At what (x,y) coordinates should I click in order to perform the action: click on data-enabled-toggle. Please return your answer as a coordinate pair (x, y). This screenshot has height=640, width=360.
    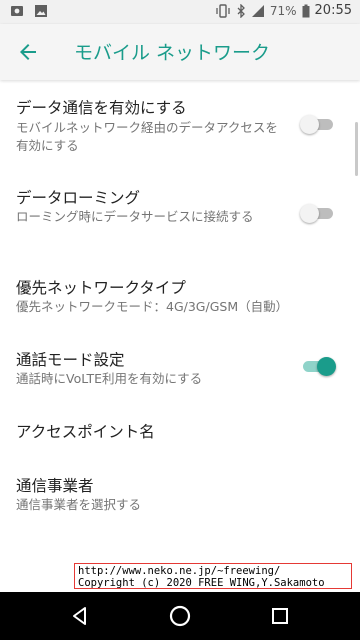
    Looking at the image, I should click on (318, 124).